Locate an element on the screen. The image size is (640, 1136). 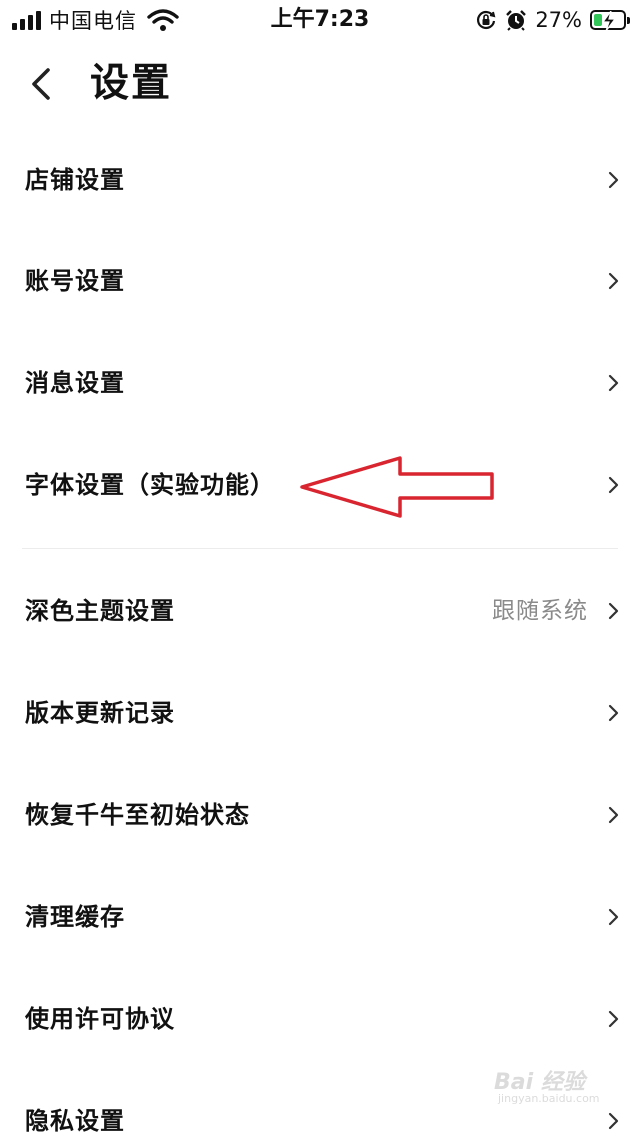
alarm-icon is located at coordinates (516, 20).